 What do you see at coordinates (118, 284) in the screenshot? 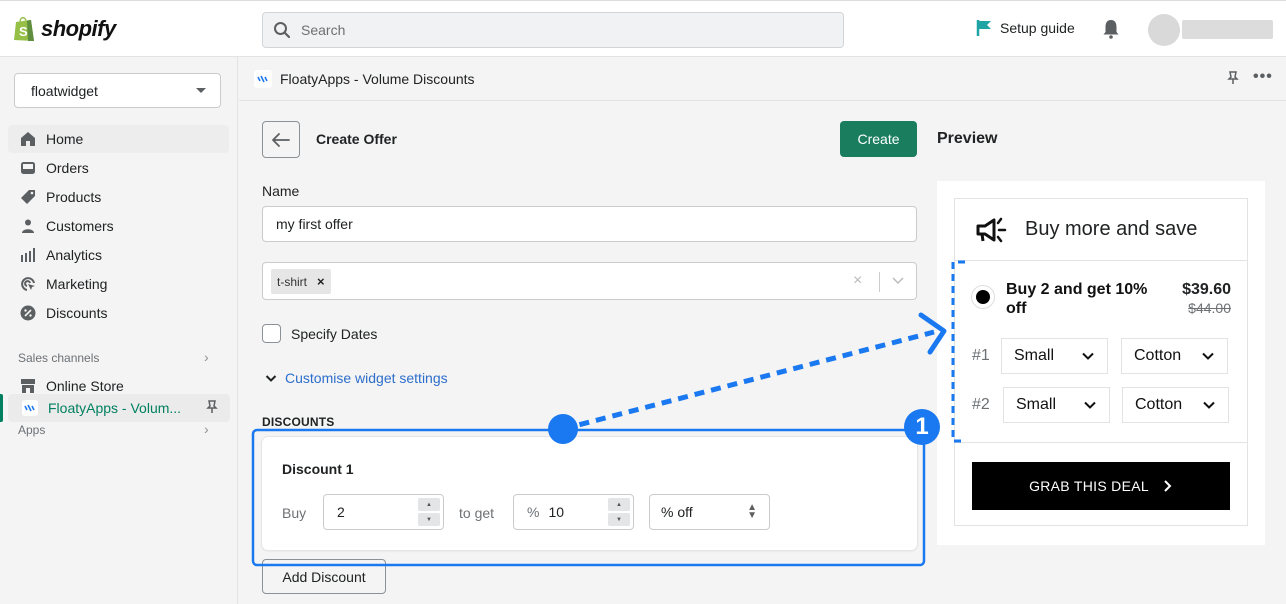
I see `sidebar-item-marketing: Marketing` at bounding box center [118, 284].